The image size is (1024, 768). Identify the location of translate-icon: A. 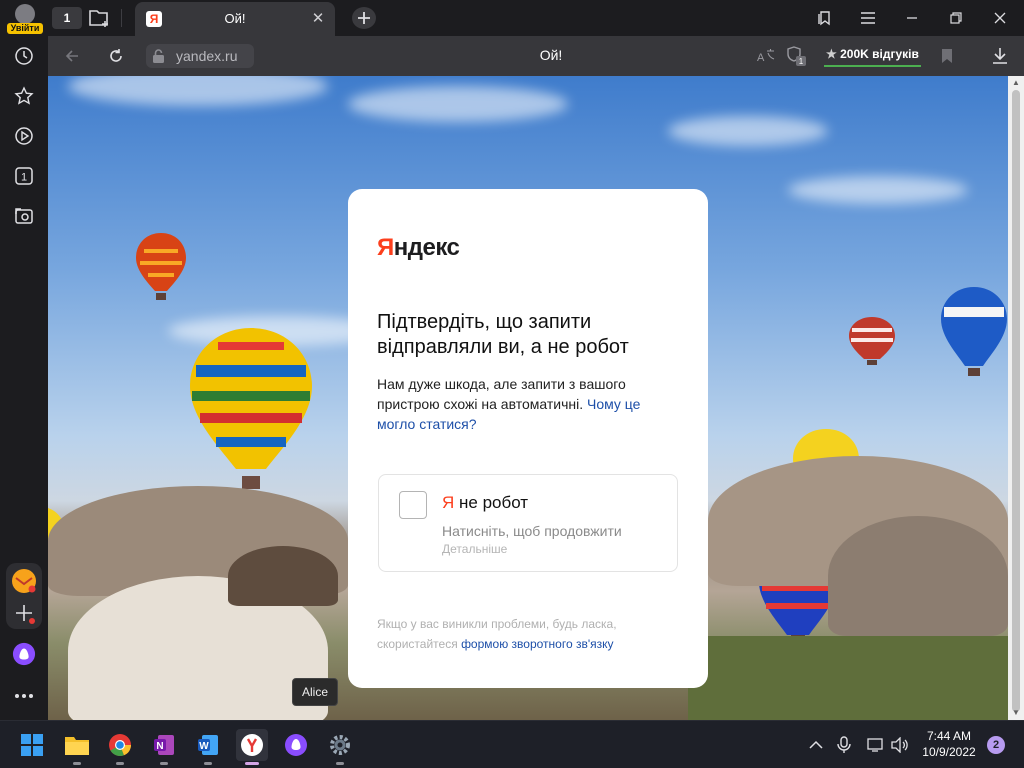
(766, 56).